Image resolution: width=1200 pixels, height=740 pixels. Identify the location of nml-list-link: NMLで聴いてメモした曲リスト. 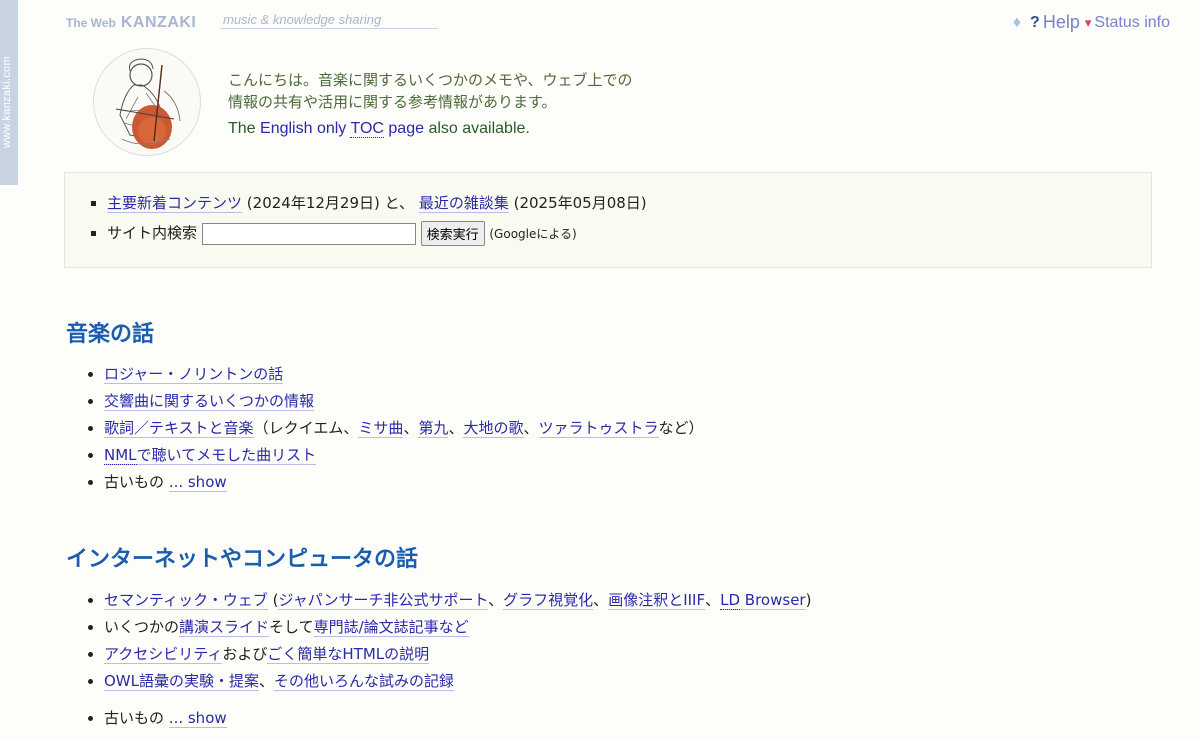
(210, 455).